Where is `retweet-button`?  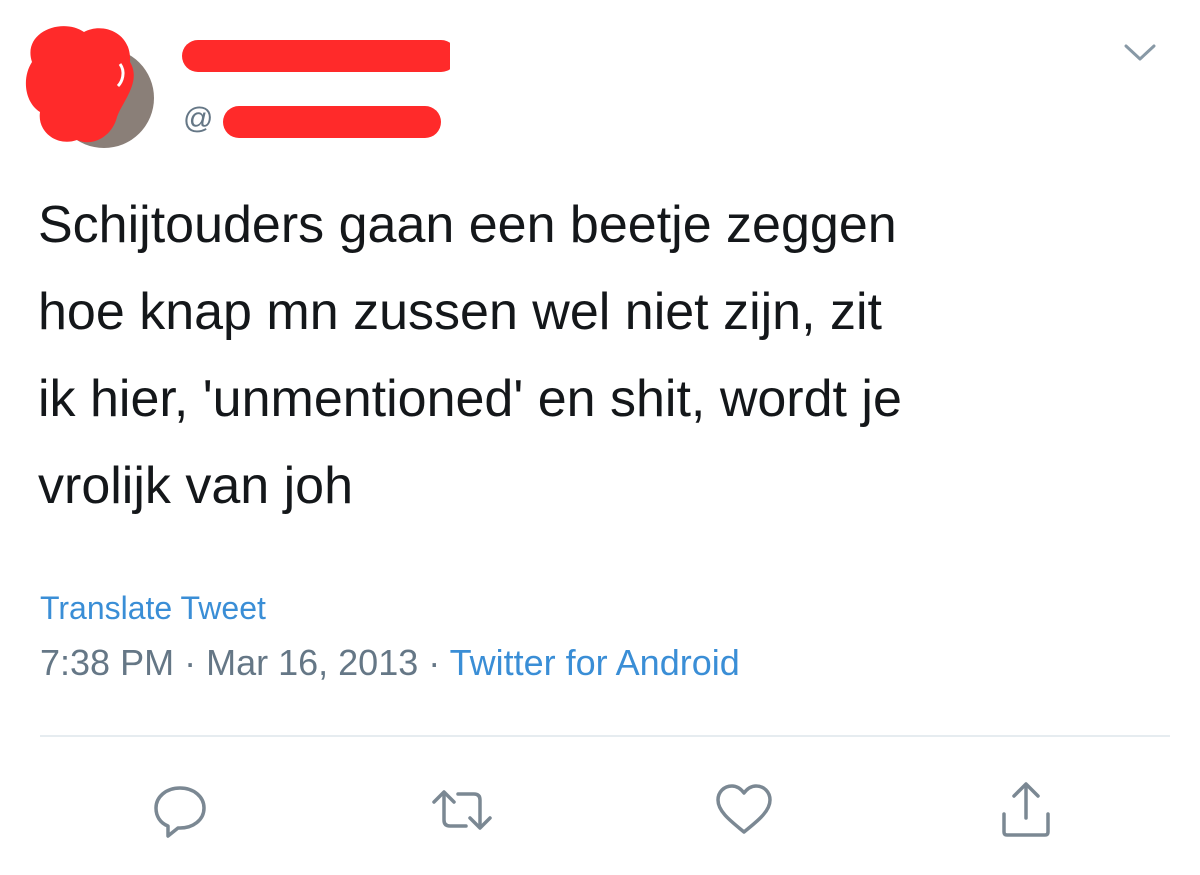 retweet-button is located at coordinates (462, 810).